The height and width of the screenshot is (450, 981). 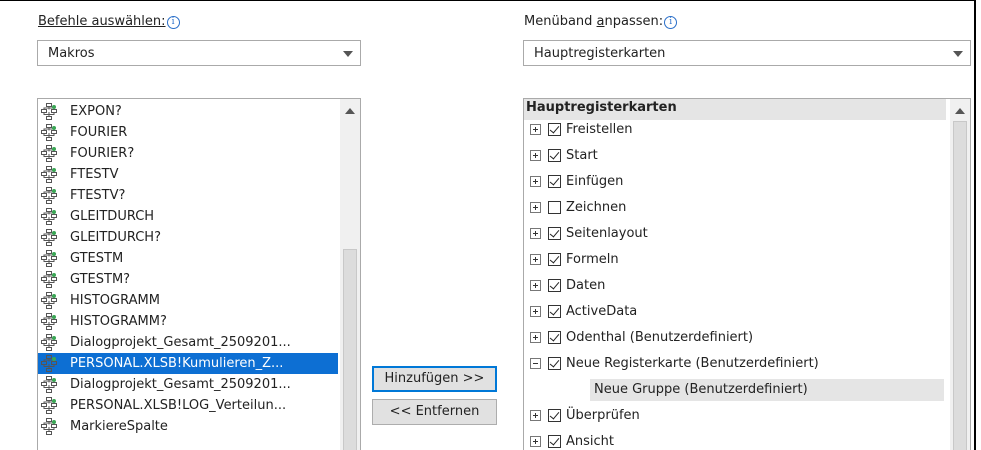 I want to click on tree-tab-label: Ansicht, so click(x=590, y=441).